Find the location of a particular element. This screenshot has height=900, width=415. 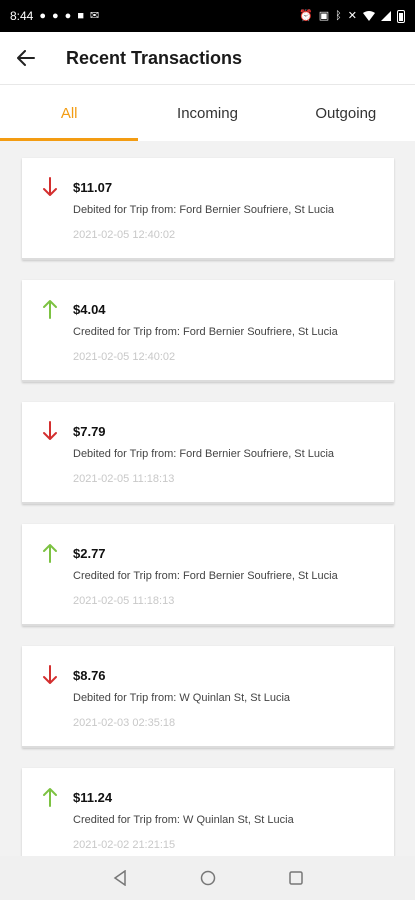

messenger-icon: ● is located at coordinates (43, 15).